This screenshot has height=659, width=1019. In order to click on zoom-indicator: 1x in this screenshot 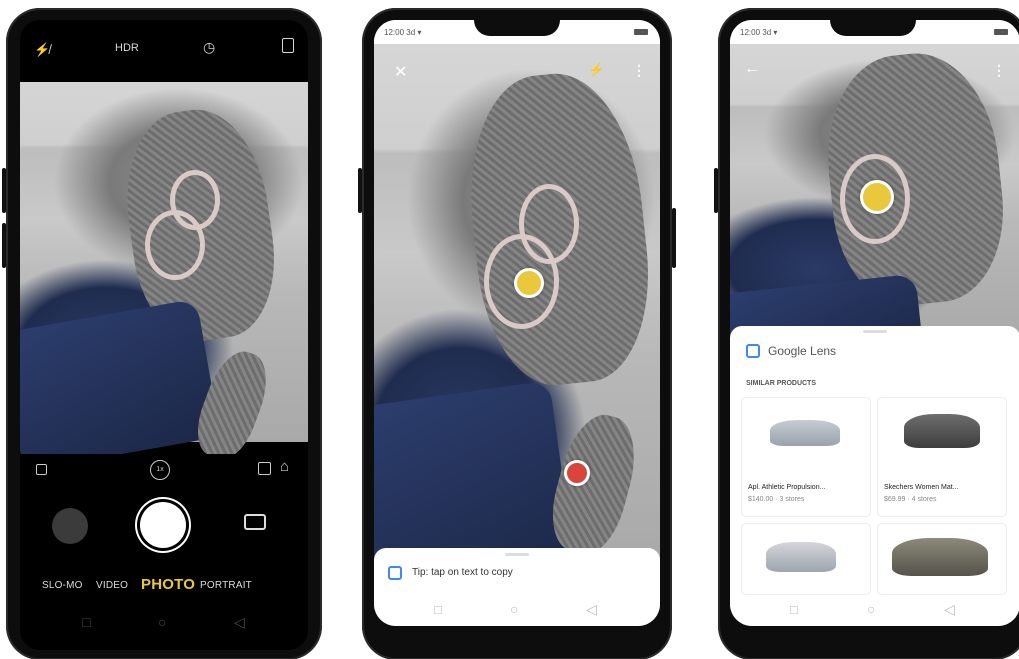, I will do `click(160, 470)`.